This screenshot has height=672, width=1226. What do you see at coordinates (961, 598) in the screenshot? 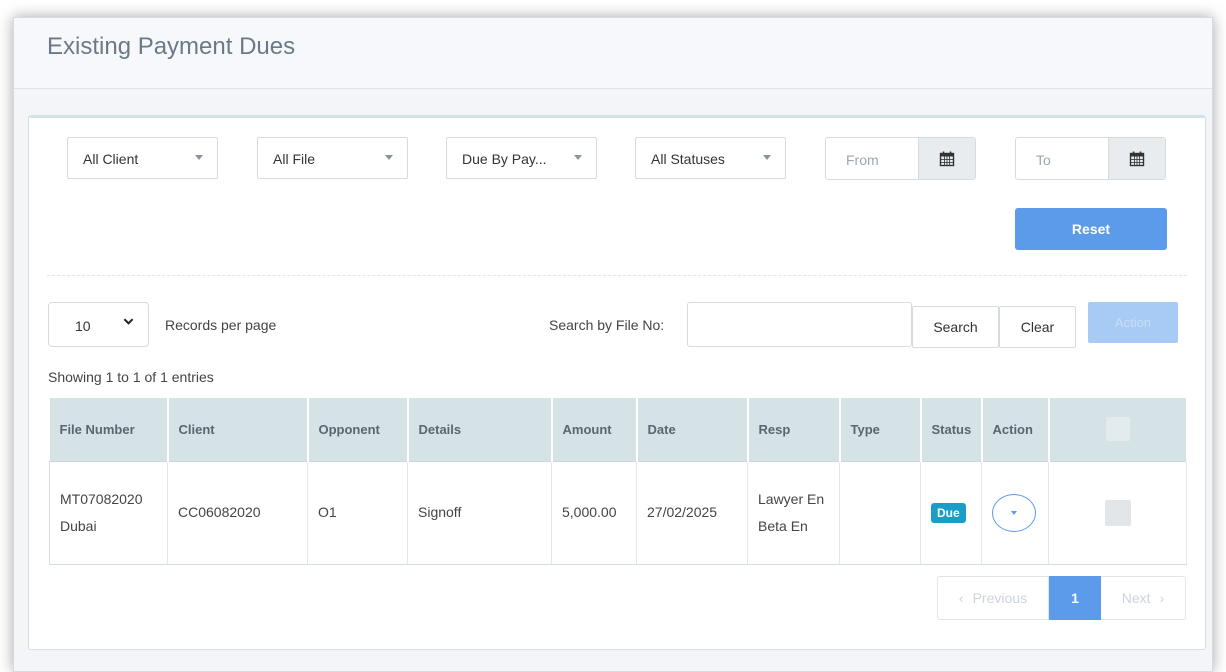
I see `chevron-left-icon: ‹` at bounding box center [961, 598].